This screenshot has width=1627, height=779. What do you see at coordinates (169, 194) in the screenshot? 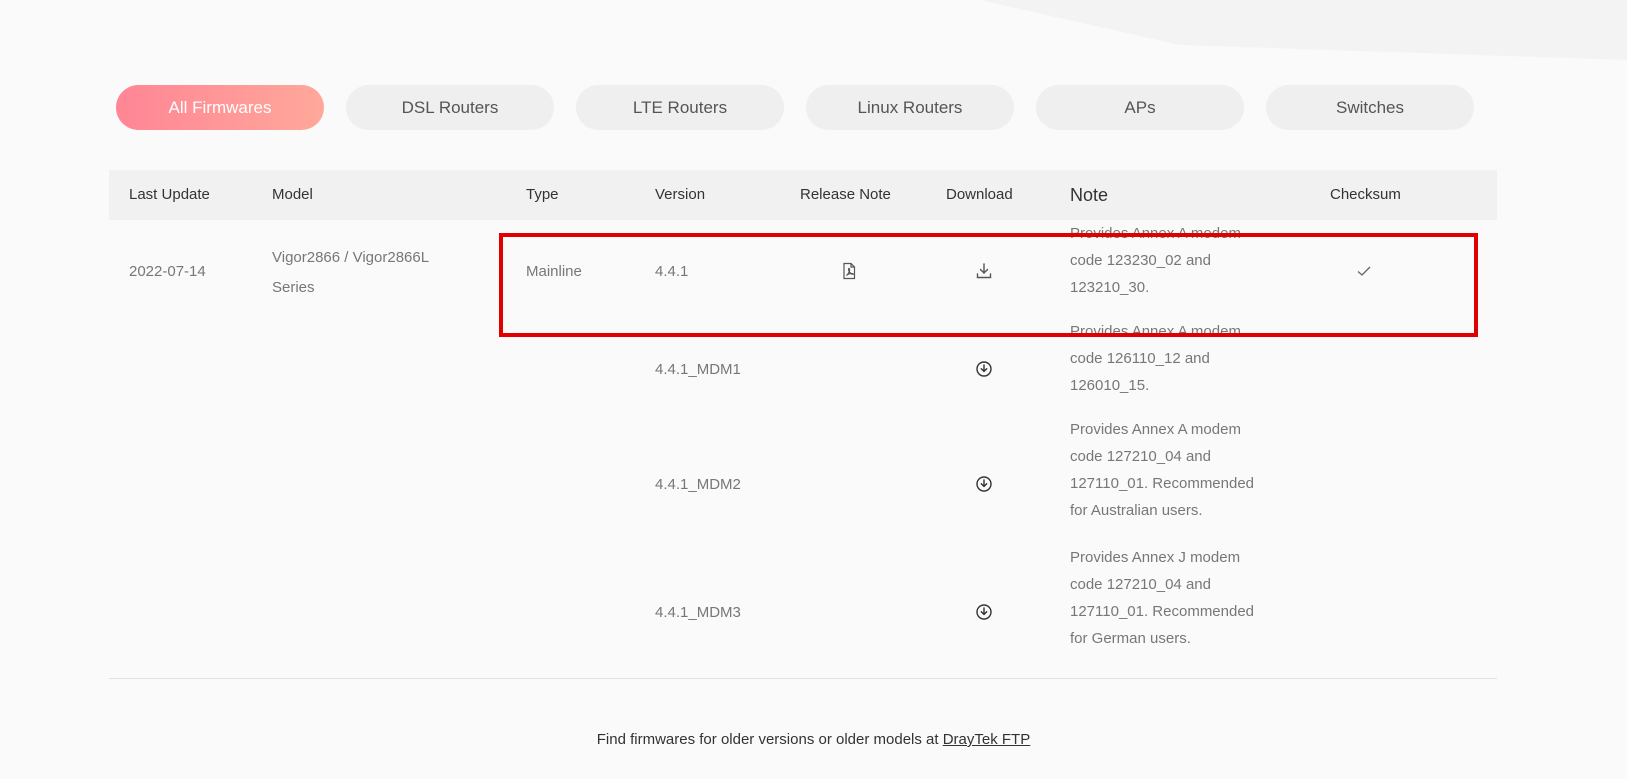
I see `header-last-update: Last Update` at bounding box center [169, 194].